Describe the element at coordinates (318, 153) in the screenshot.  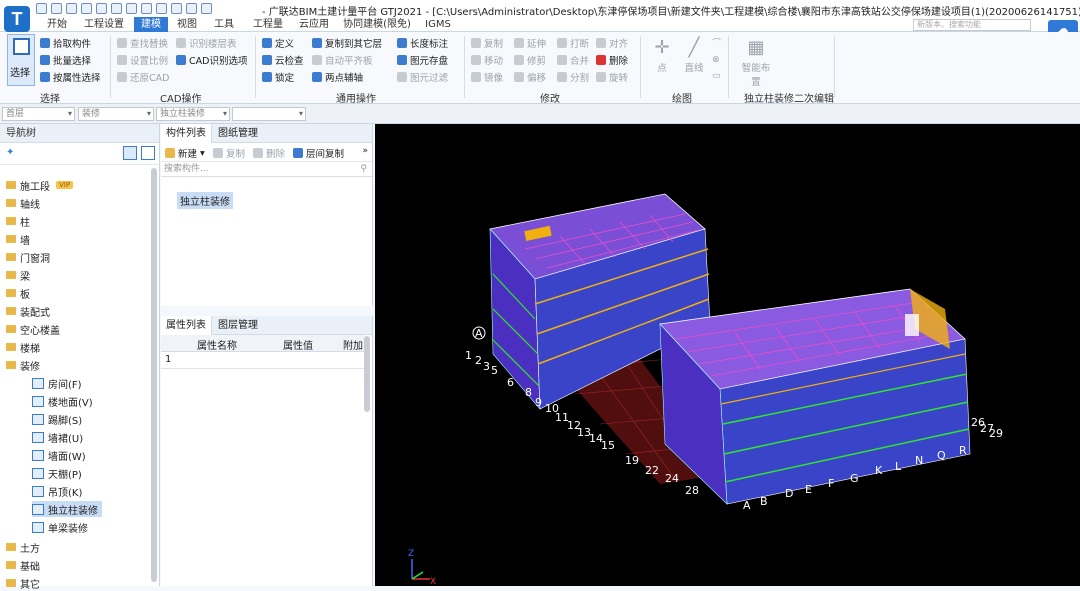
I see `copy-between-floors-button: 层间复制` at that location.